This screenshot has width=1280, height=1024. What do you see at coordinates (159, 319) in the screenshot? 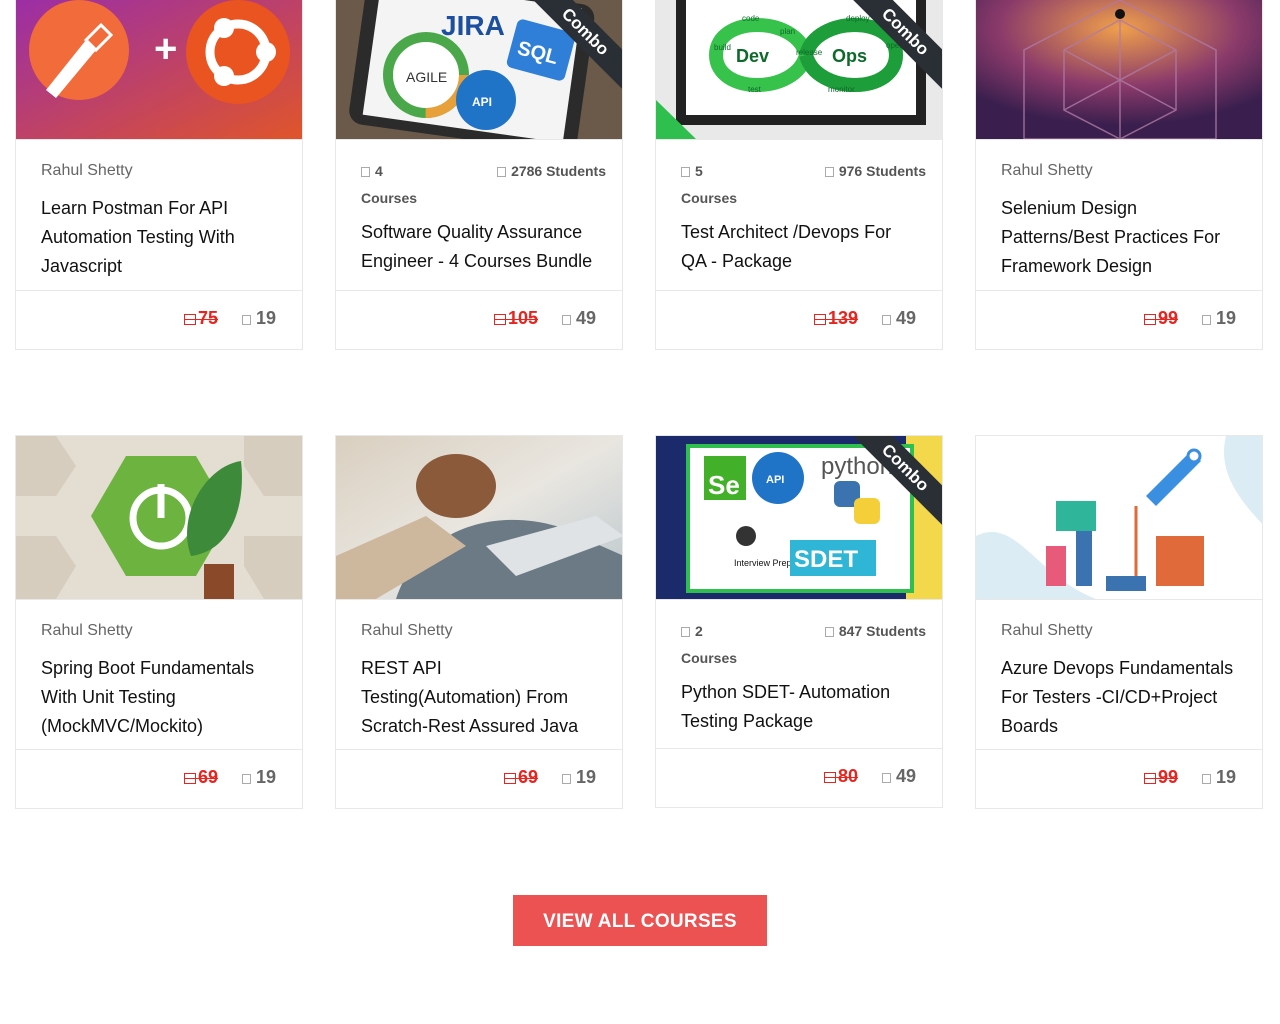
I see `course-footer: 75 19` at bounding box center [159, 319].